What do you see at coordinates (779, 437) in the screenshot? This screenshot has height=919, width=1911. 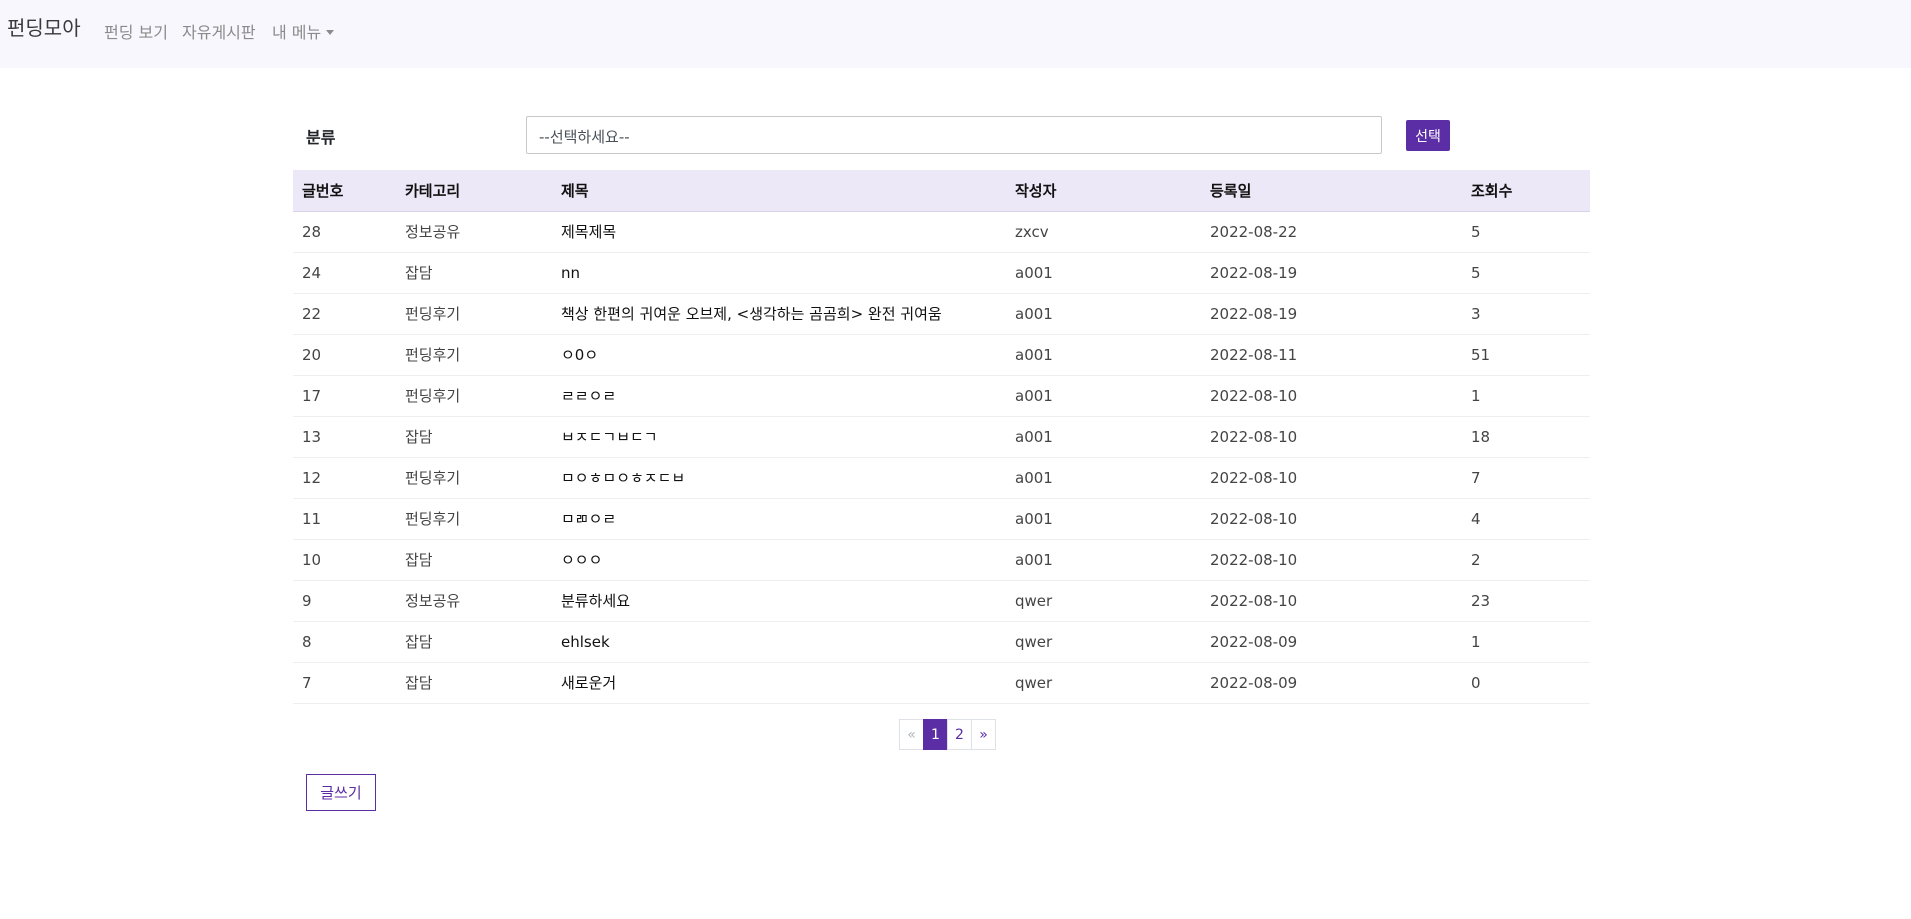 I see `row-title: ㅂㅈㄷㄱㅂㄷㄱ` at bounding box center [779, 437].